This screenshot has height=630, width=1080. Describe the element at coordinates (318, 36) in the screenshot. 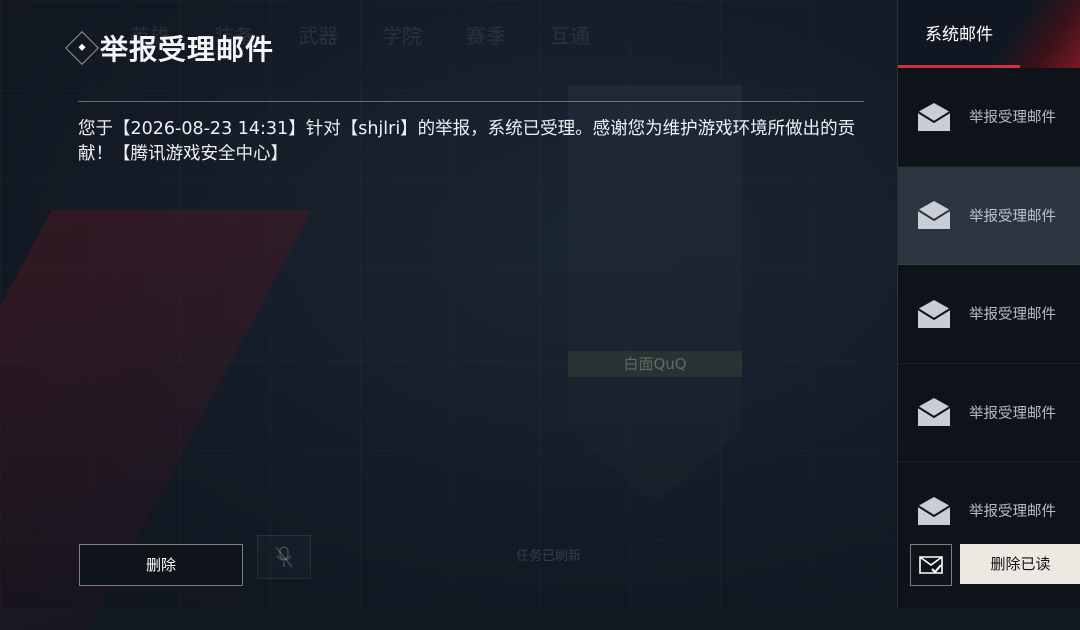

I see `background-tab: 武器` at that location.